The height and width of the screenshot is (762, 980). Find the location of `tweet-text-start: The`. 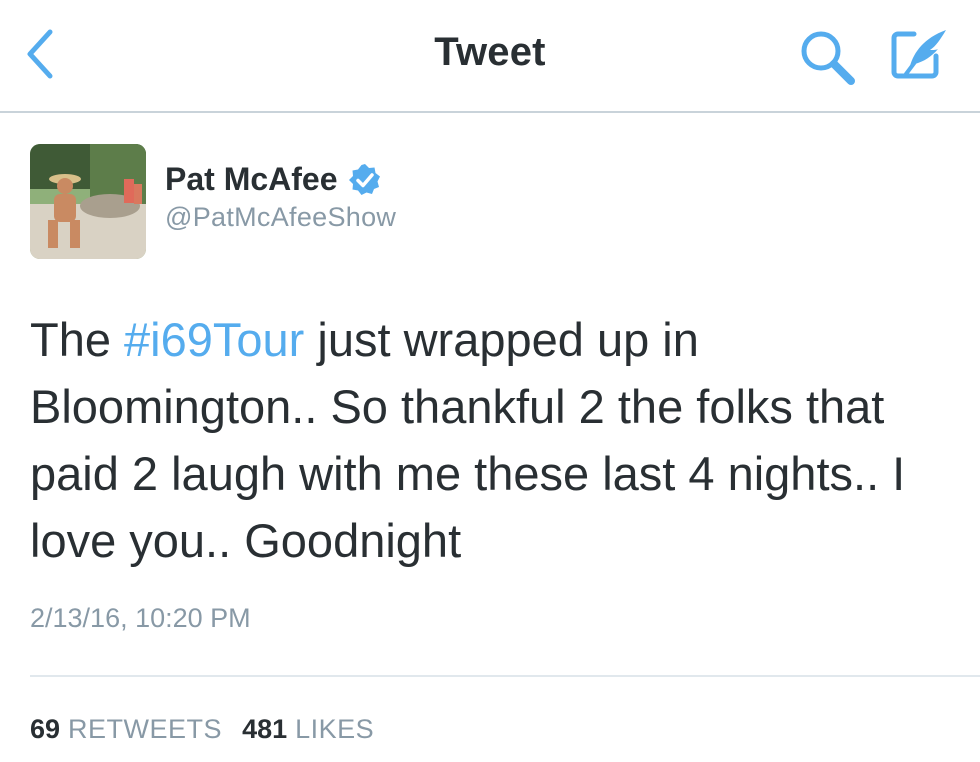

tweet-text-start: The is located at coordinates (77, 339).